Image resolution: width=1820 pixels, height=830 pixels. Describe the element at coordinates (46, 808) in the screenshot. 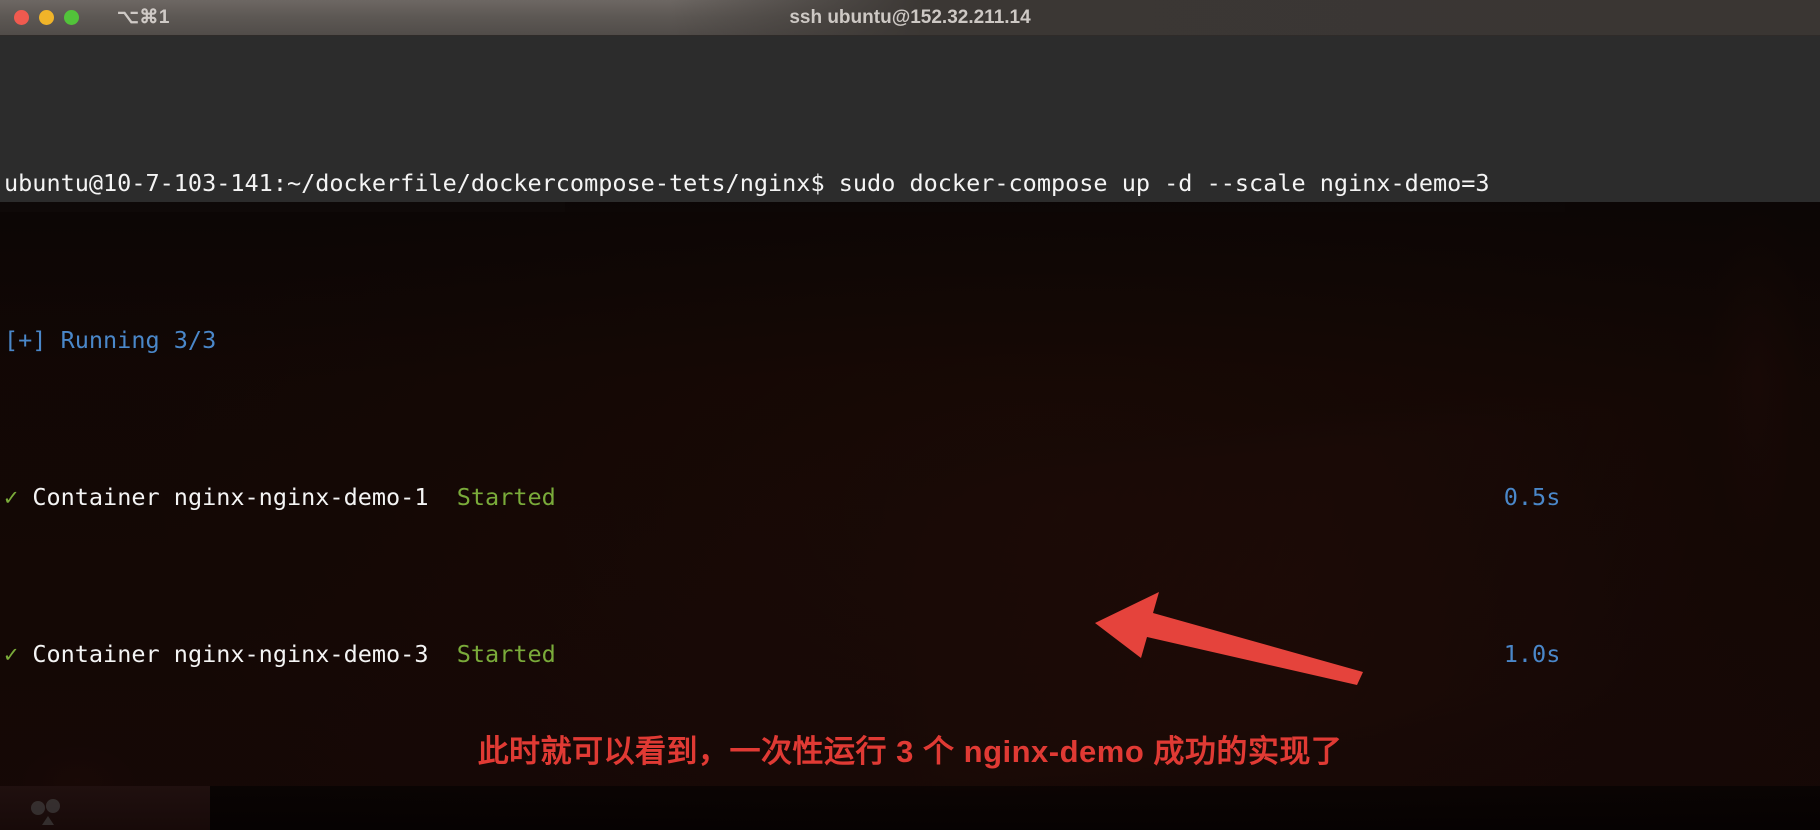

I see `dock-app-icon` at that location.